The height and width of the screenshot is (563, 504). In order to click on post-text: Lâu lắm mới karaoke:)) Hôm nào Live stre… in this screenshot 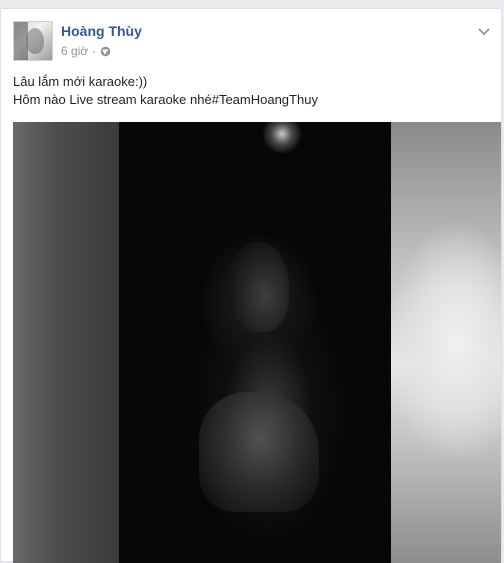, I will do `click(252, 91)`.